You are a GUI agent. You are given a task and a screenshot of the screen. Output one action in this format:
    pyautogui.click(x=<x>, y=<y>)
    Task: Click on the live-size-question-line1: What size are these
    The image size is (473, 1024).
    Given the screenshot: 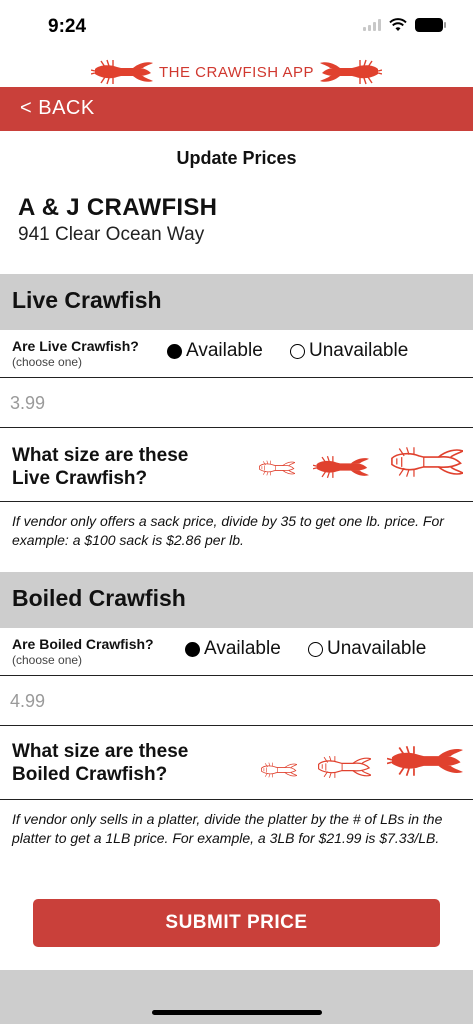 What is the action you would take?
    pyautogui.click(x=100, y=455)
    